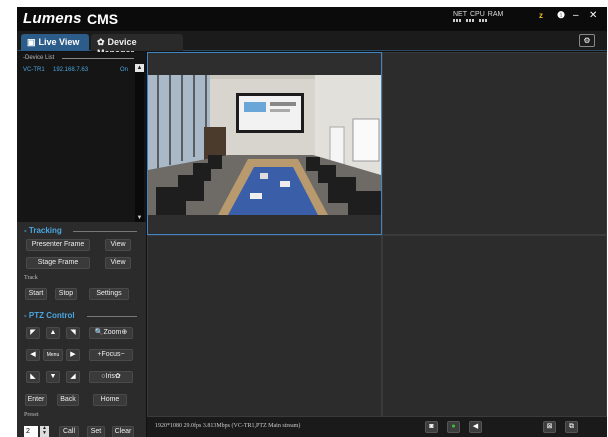 The height and width of the screenshot is (437, 608). What do you see at coordinates (109, 294) in the screenshot?
I see `track-settings-button: Settings` at bounding box center [109, 294].